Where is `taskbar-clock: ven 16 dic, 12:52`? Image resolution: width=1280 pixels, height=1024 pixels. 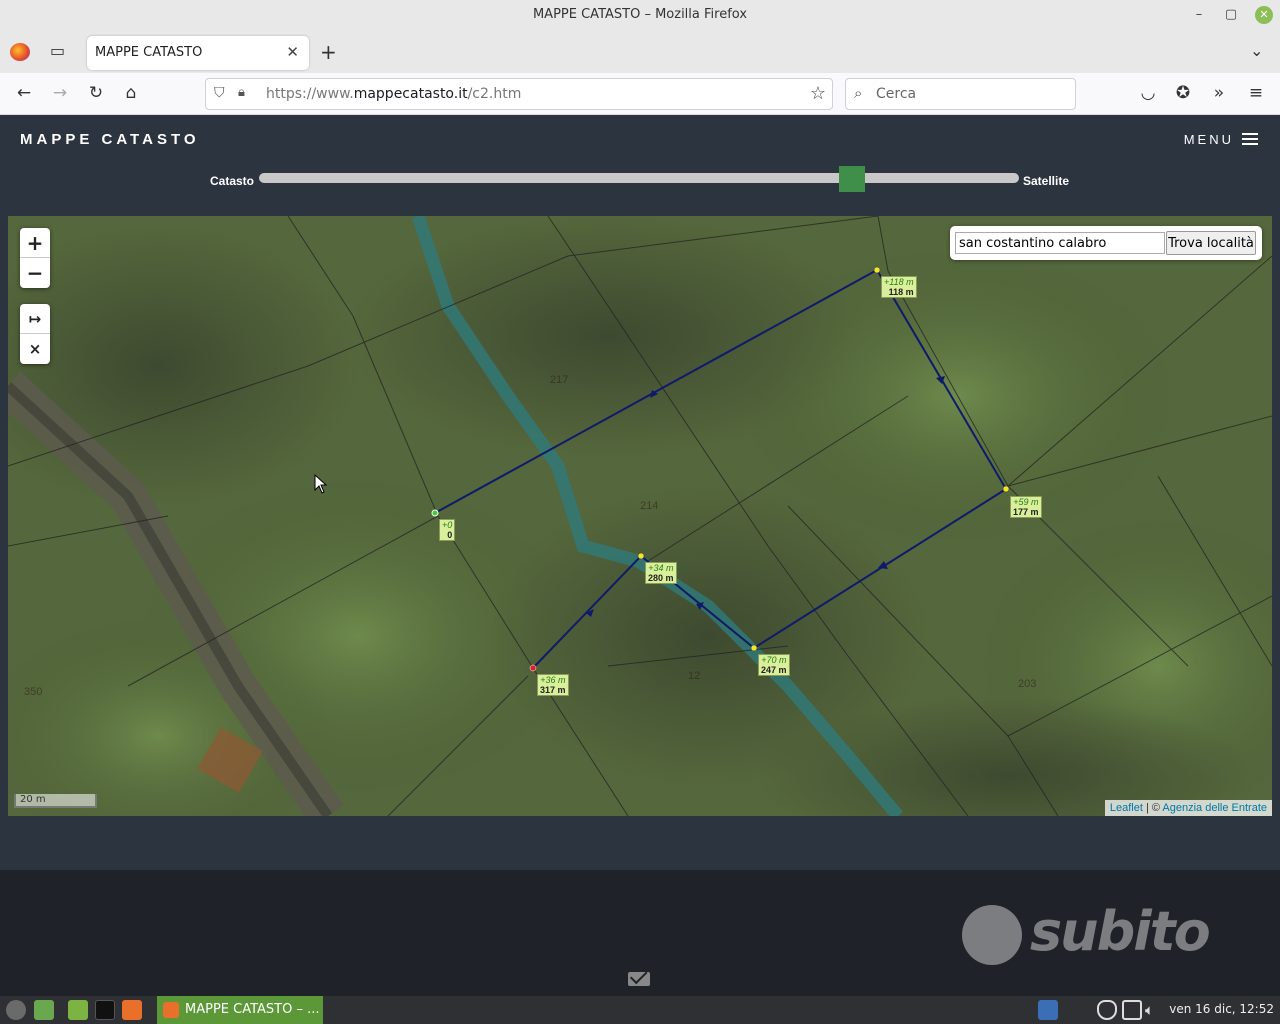 taskbar-clock: ven 16 dic, 12:52 is located at coordinates (1221, 1009).